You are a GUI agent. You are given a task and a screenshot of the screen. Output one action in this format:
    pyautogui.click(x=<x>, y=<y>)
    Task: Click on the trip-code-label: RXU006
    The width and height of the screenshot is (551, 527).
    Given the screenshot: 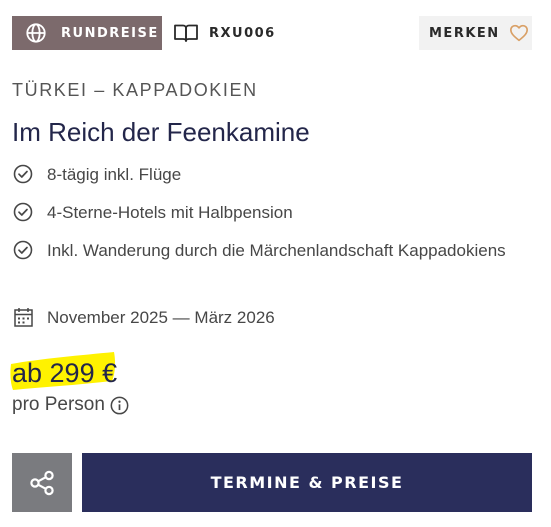 What is the action you would take?
    pyautogui.click(x=242, y=33)
    